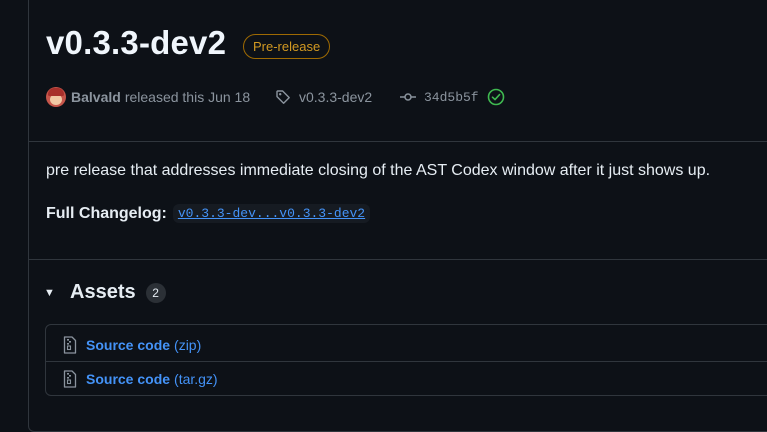 The image size is (767, 432). I want to click on tag-label: v0.3.3-dev2, so click(336, 97).